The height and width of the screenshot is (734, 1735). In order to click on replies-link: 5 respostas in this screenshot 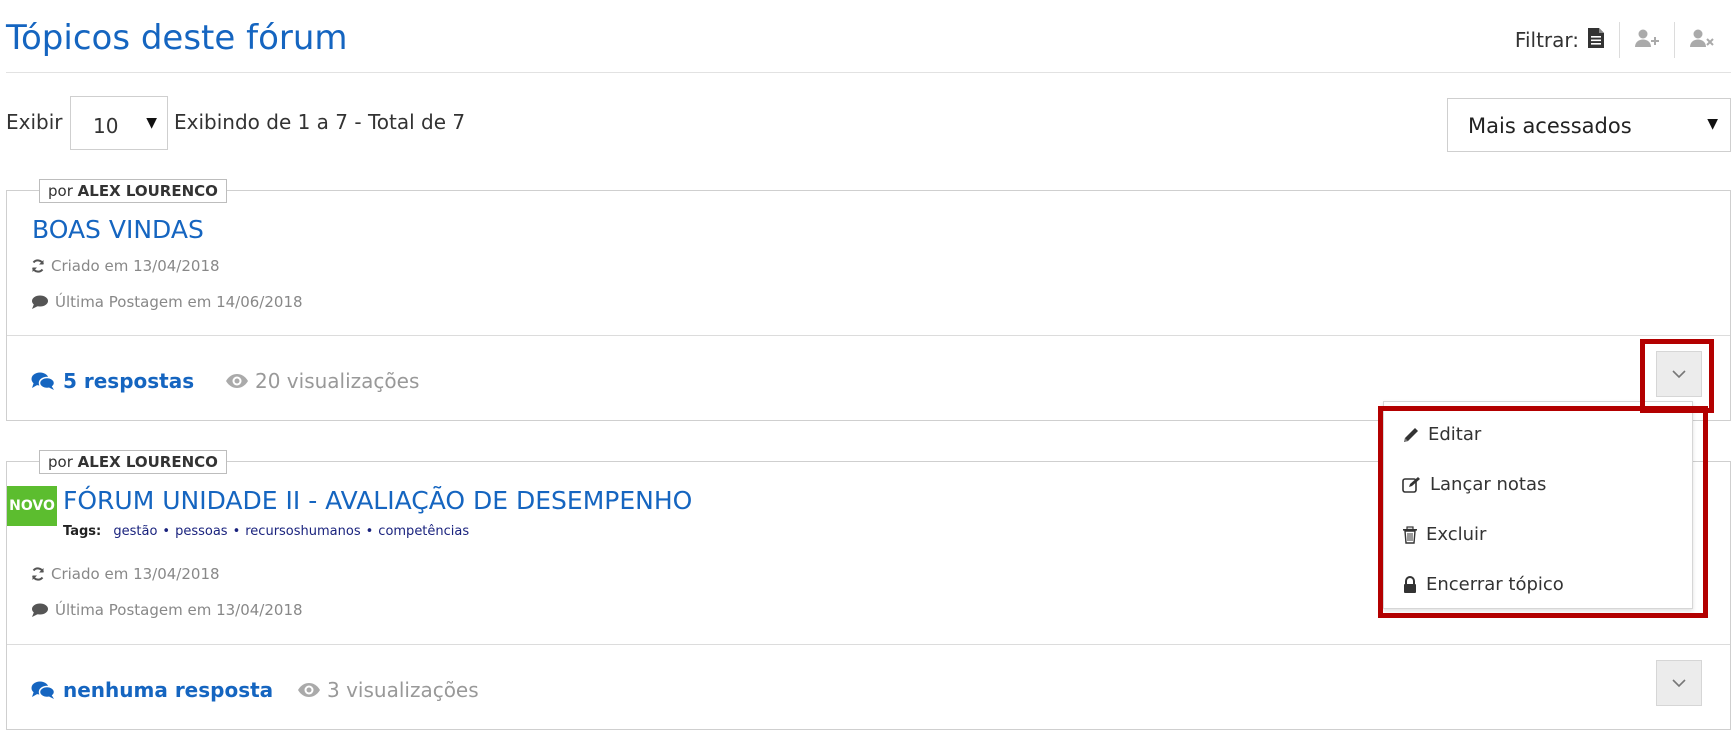, I will do `click(112, 381)`.